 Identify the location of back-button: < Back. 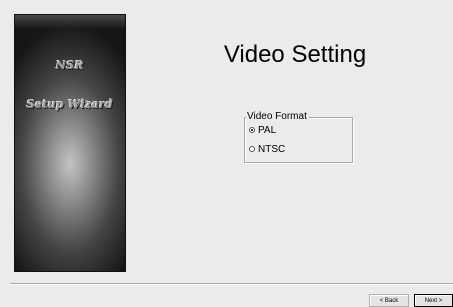
(389, 300).